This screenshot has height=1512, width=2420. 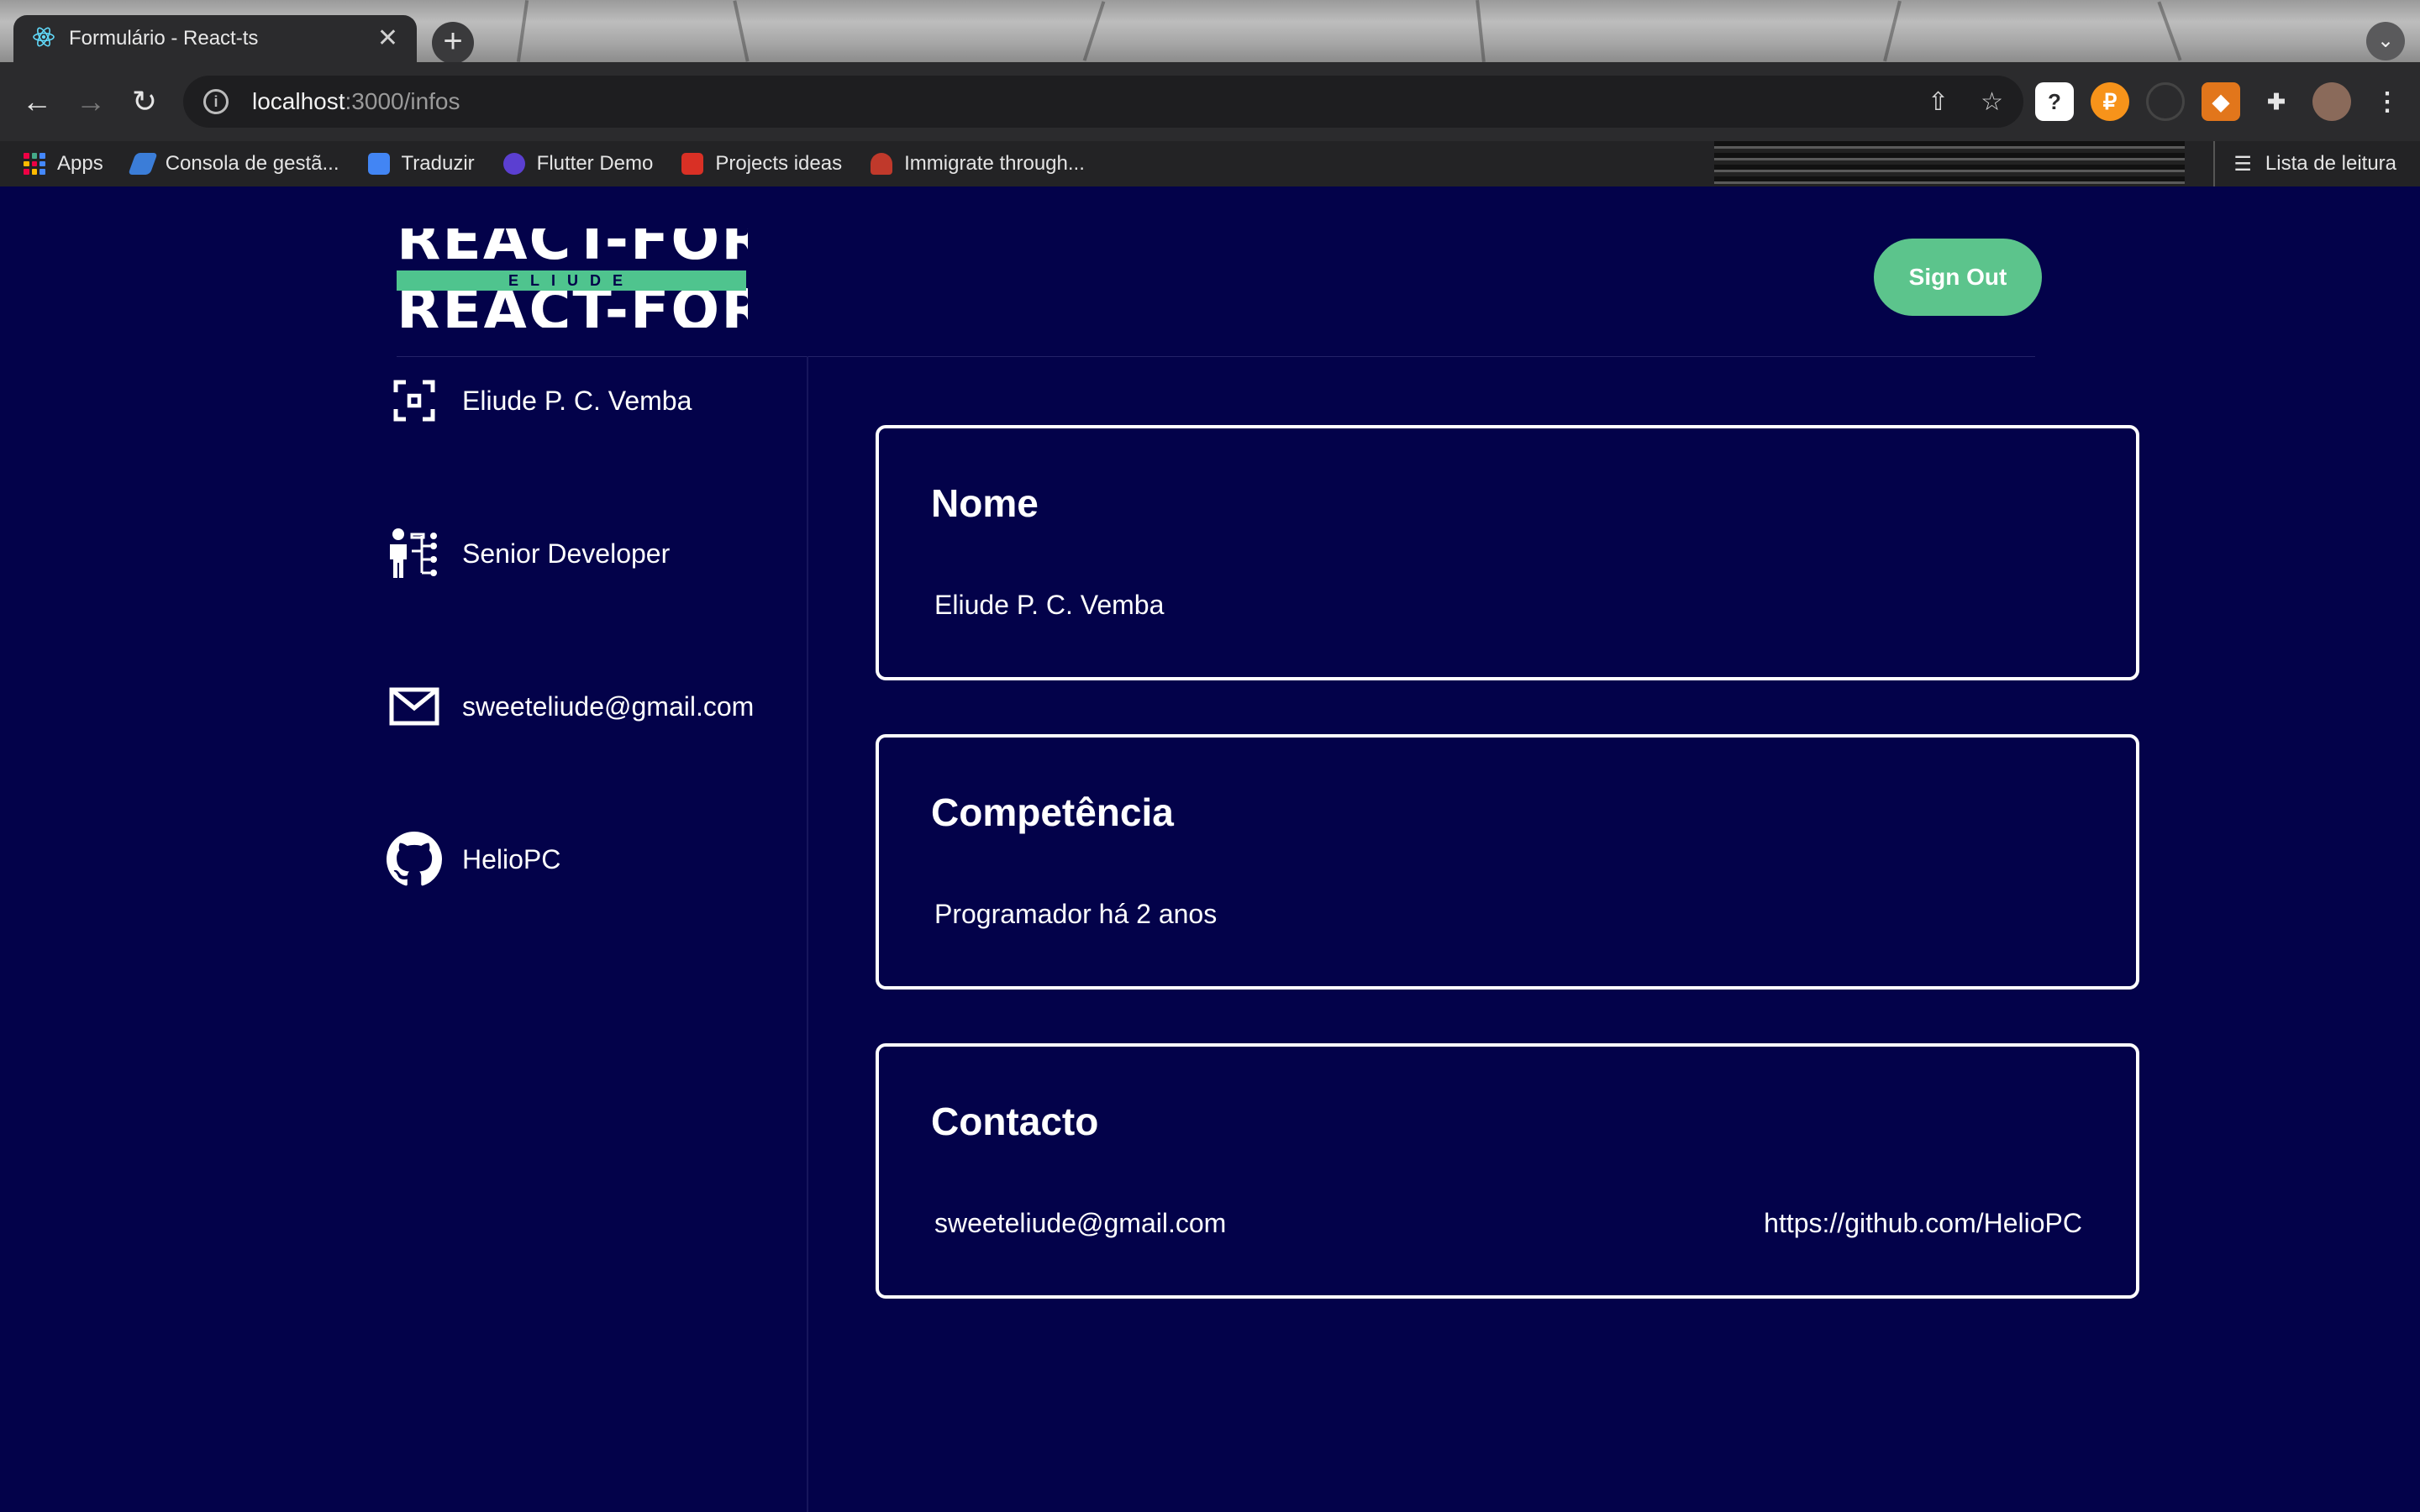 What do you see at coordinates (2330, 163) in the screenshot?
I see `reading-list-label: Lista de leitura` at bounding box center [2330, 163].